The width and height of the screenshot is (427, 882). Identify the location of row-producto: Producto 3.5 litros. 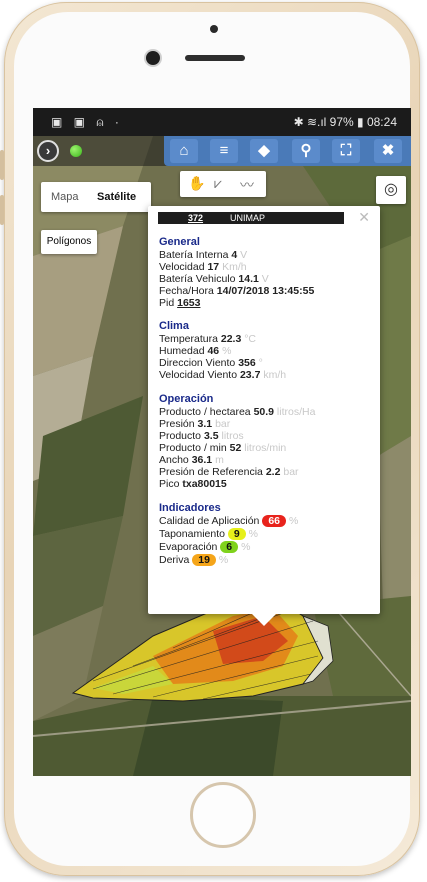
(201, 436).